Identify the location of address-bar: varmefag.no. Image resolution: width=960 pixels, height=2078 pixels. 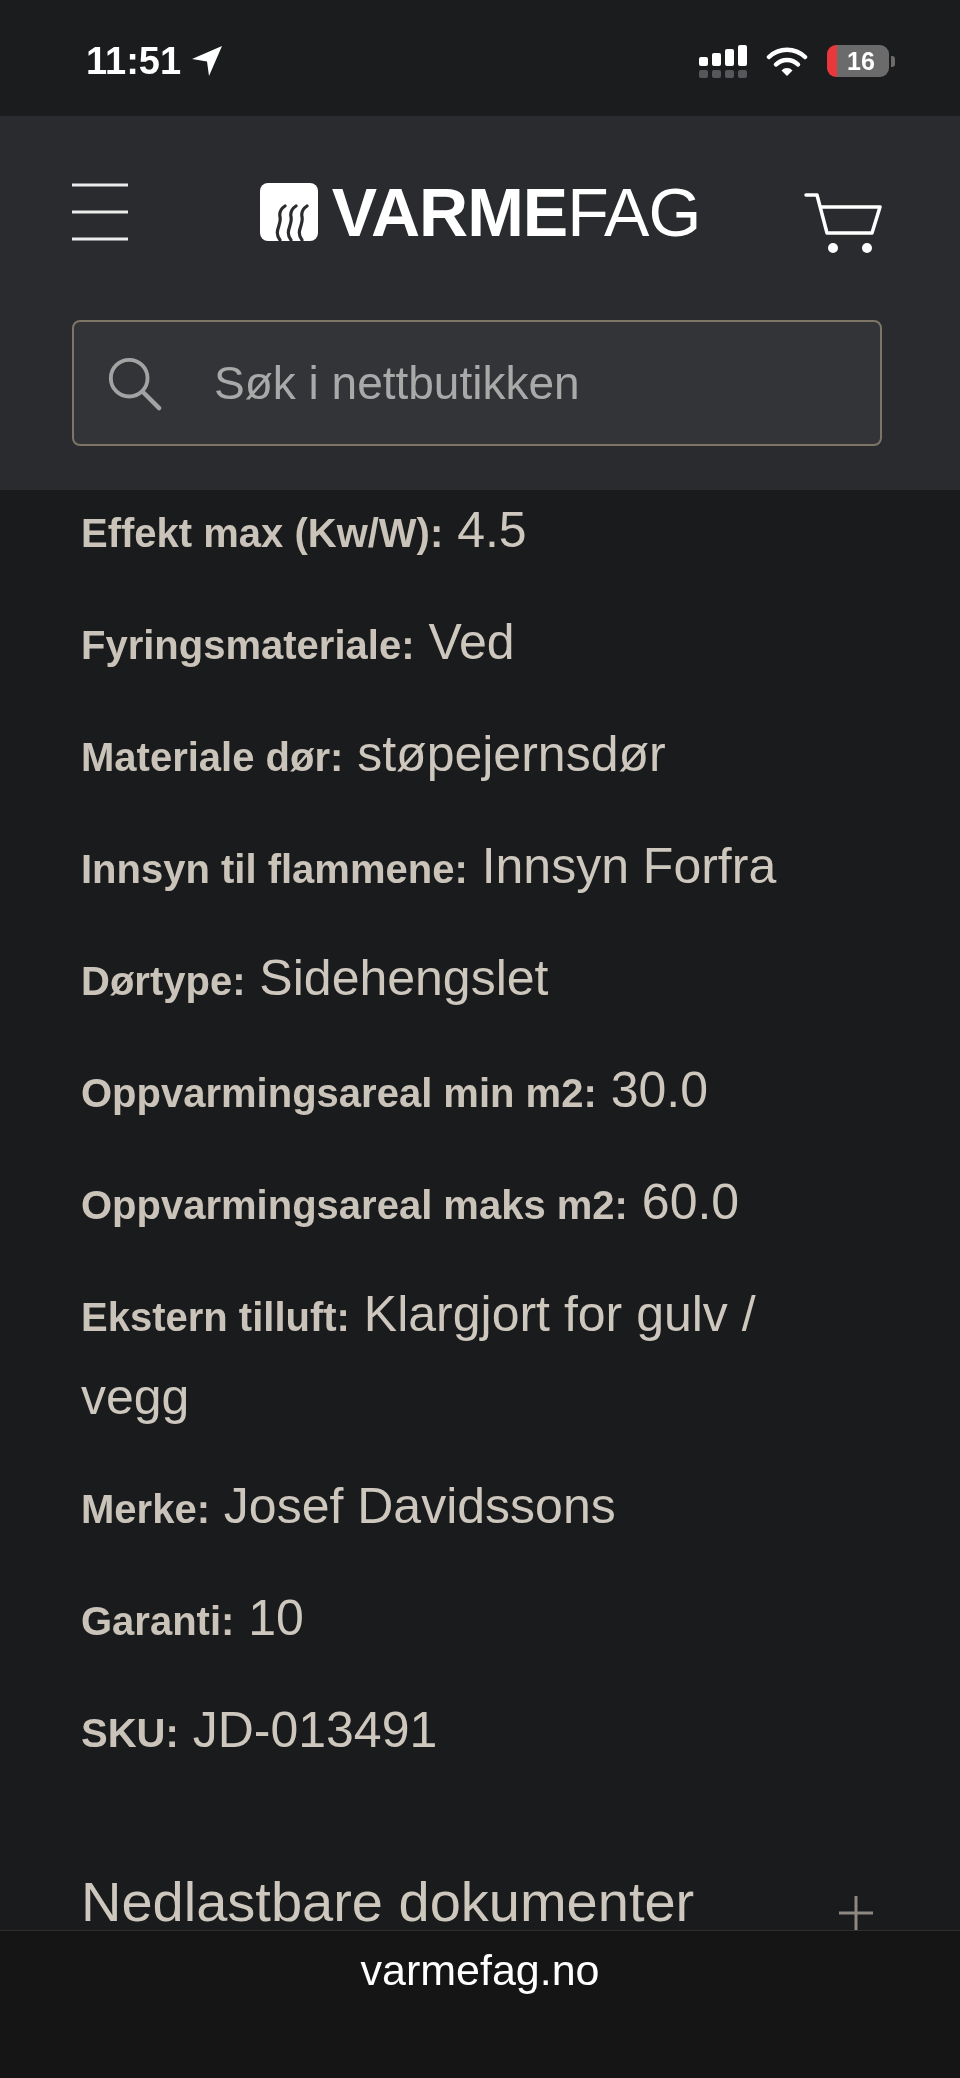
(480, 2004).